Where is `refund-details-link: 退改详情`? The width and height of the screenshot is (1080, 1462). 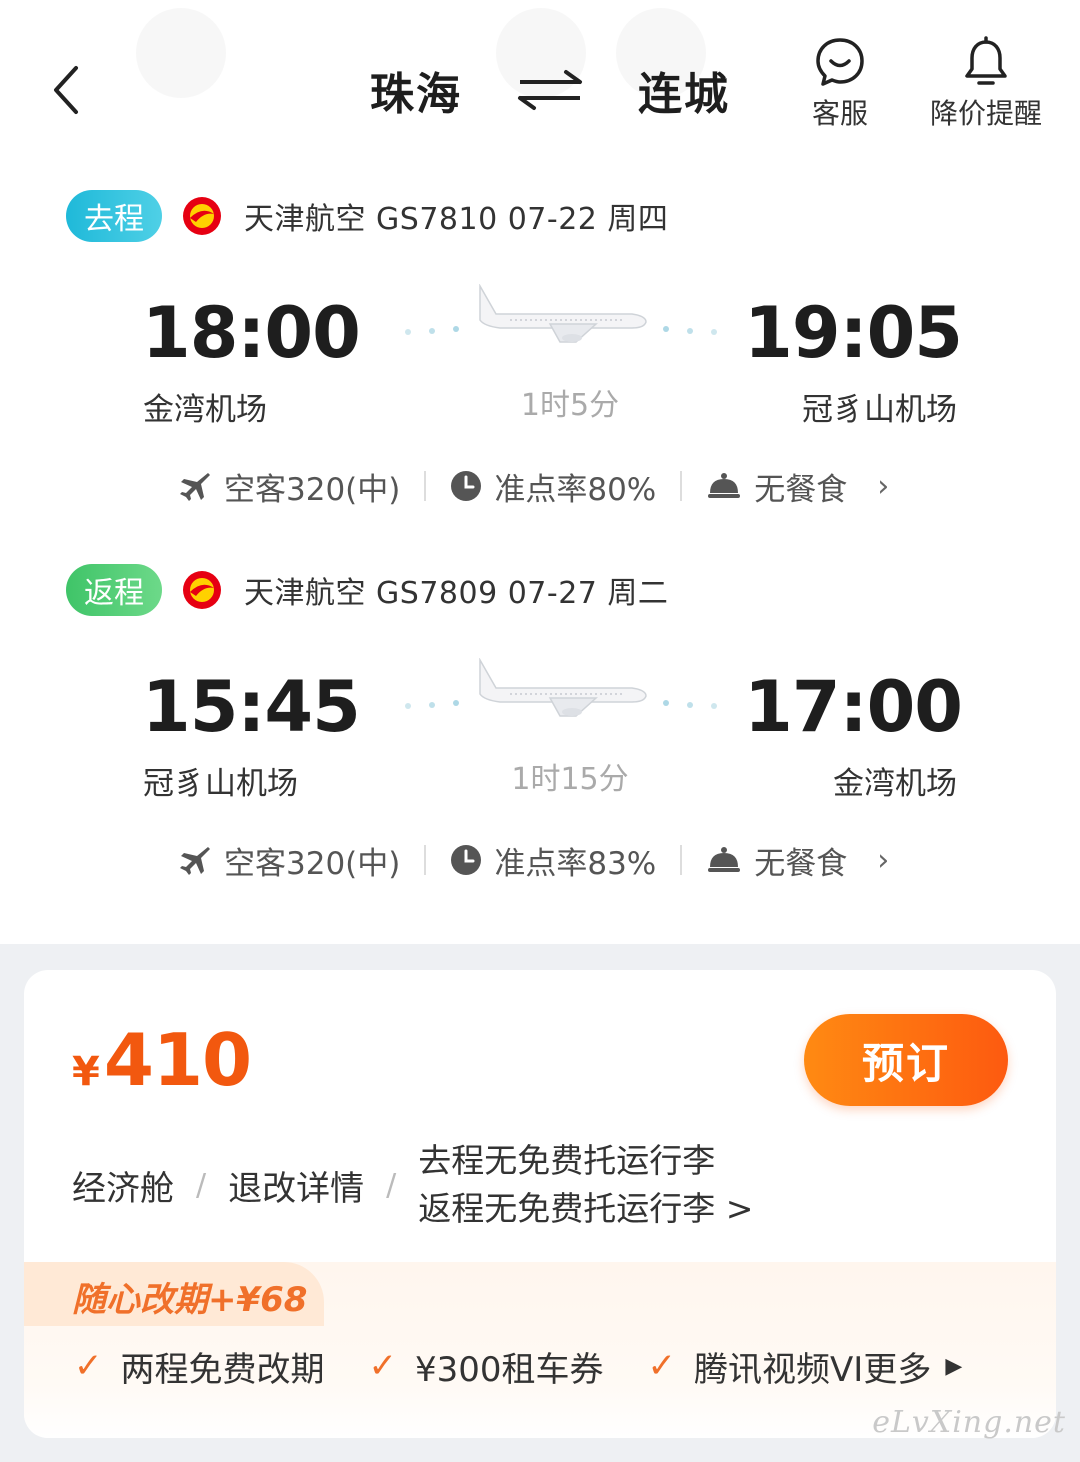
refund-details-link: 退改详情 is located at coordinates (296, 1185).